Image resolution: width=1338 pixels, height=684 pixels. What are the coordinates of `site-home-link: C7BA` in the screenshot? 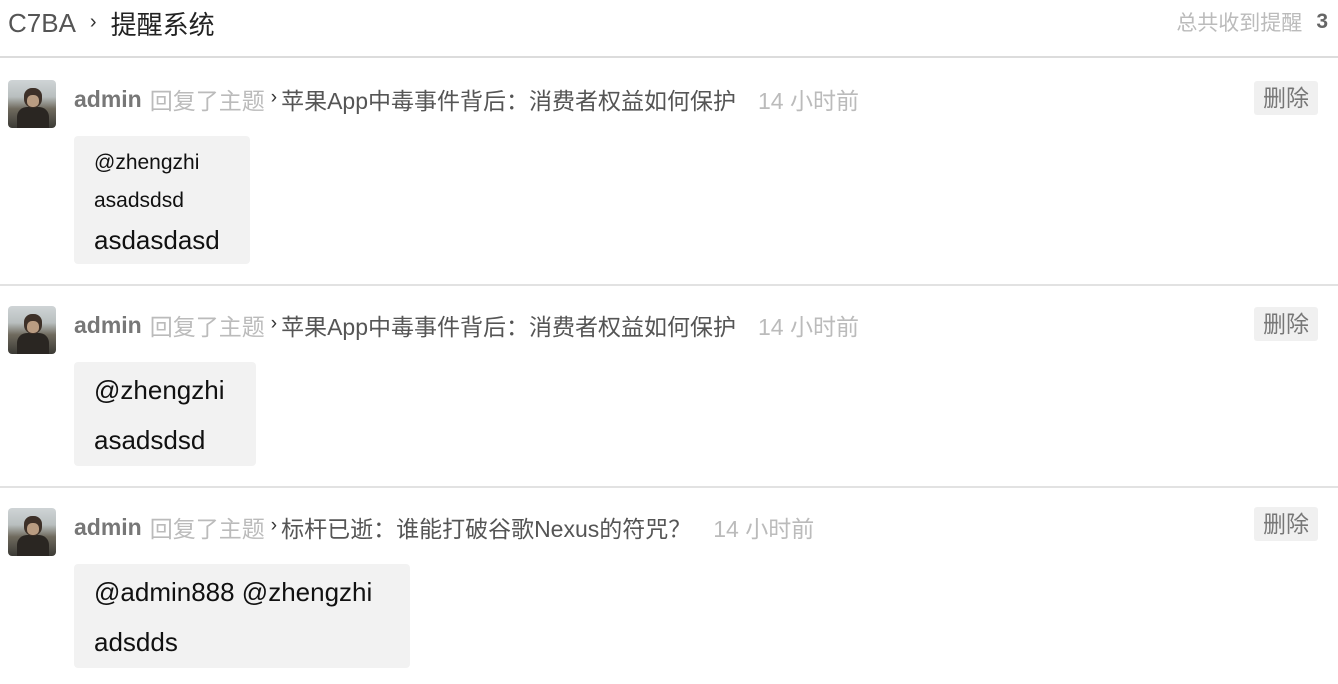 It's located at (42, 23).